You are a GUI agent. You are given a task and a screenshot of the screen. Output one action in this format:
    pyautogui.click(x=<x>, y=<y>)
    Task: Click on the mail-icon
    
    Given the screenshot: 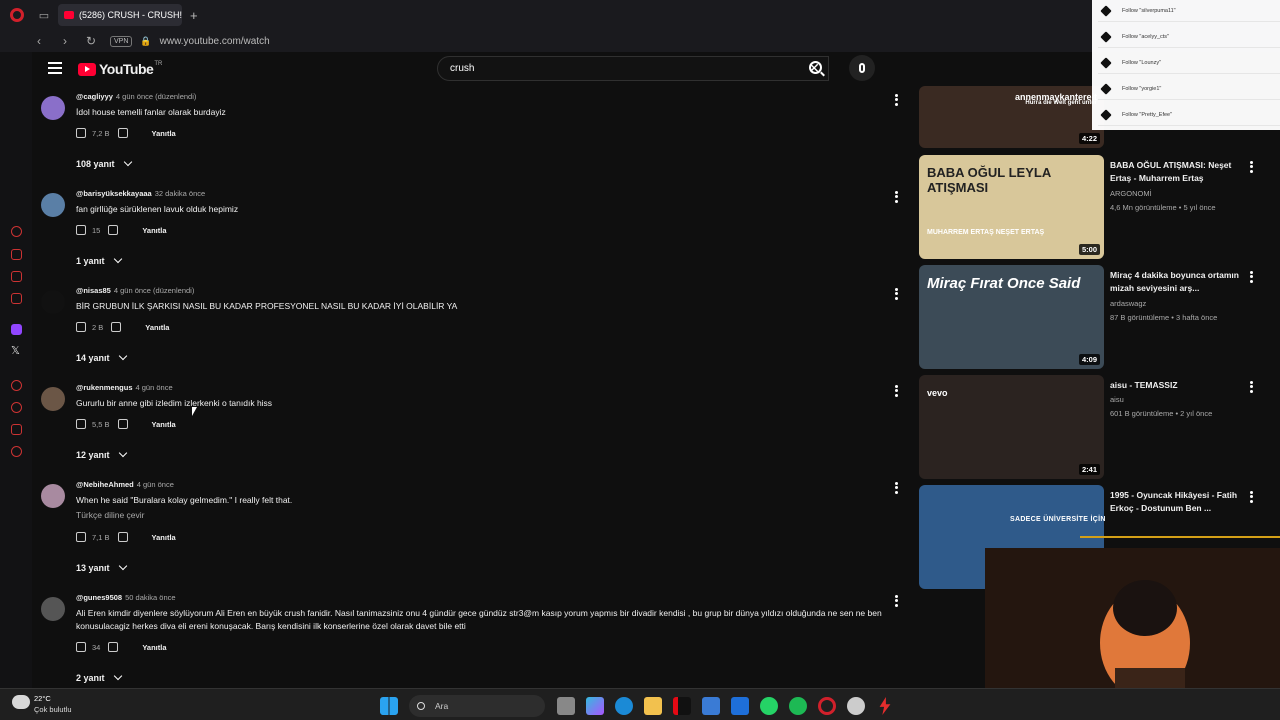 What is the action you would take?
    pyautogui.click(x=740, y=706)
    